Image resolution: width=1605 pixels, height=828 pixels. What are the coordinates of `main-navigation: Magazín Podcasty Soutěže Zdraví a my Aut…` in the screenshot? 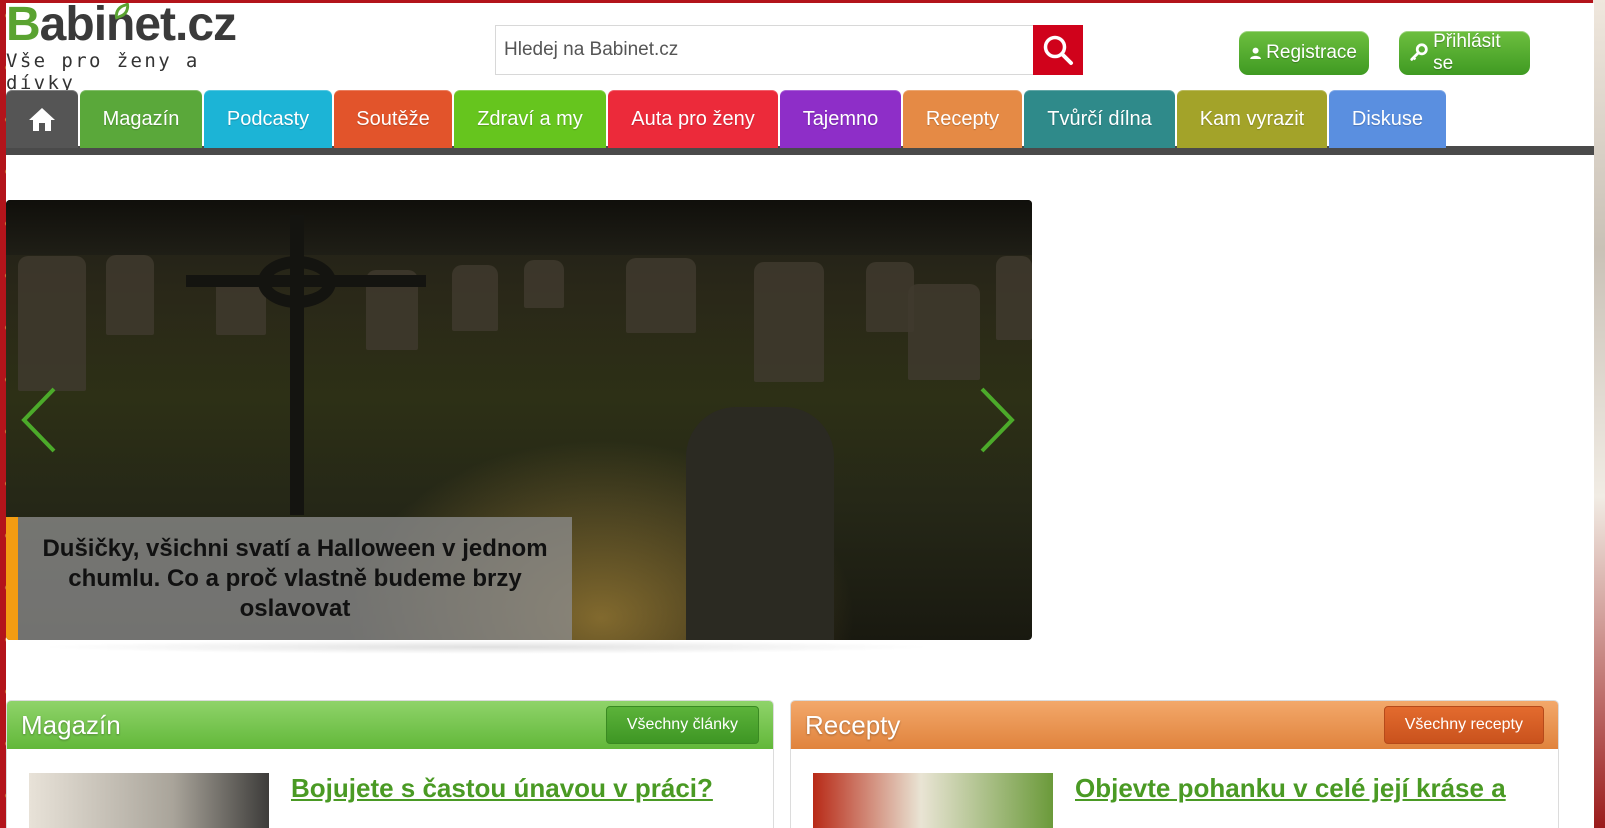 It's located at (800, 123).